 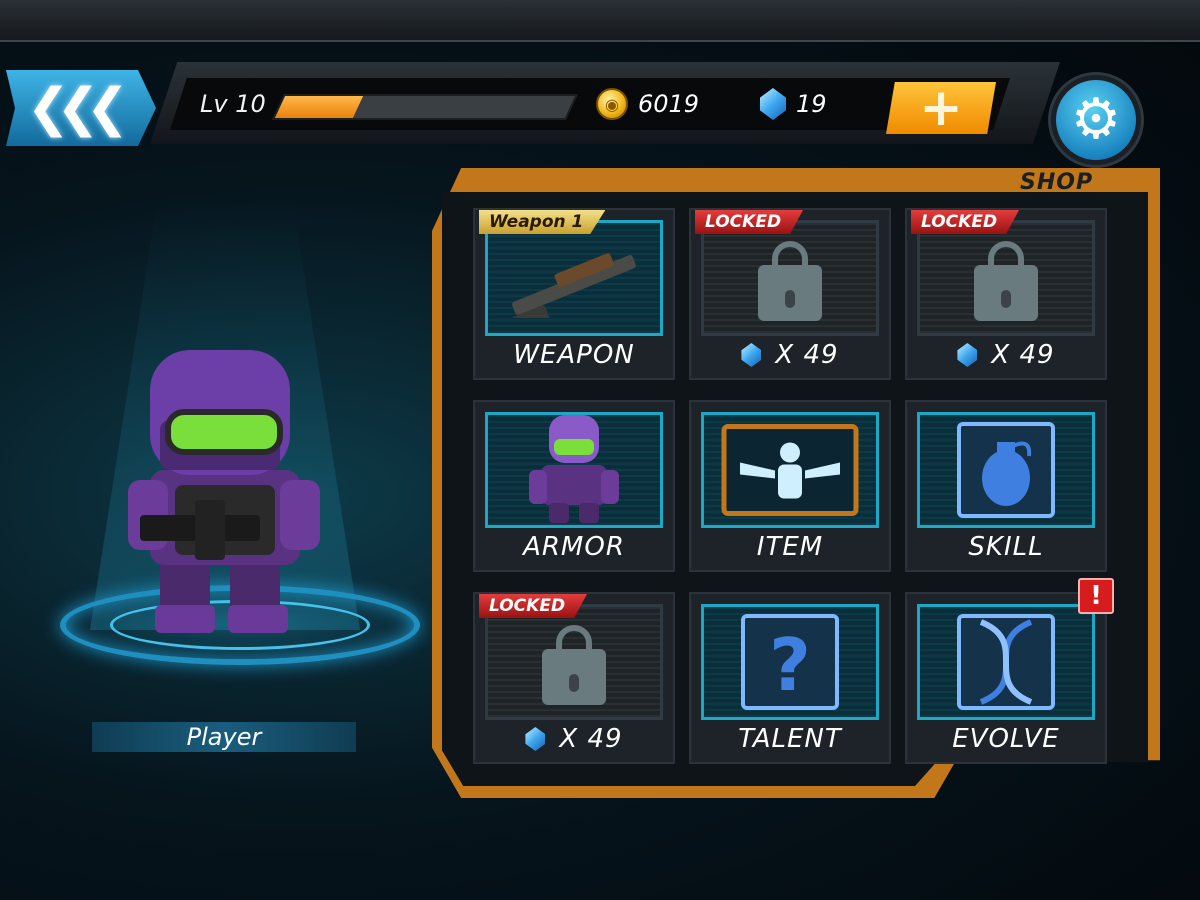 I want to click on evolve-tile: EVOLVE, so click(x=1006, y=678).